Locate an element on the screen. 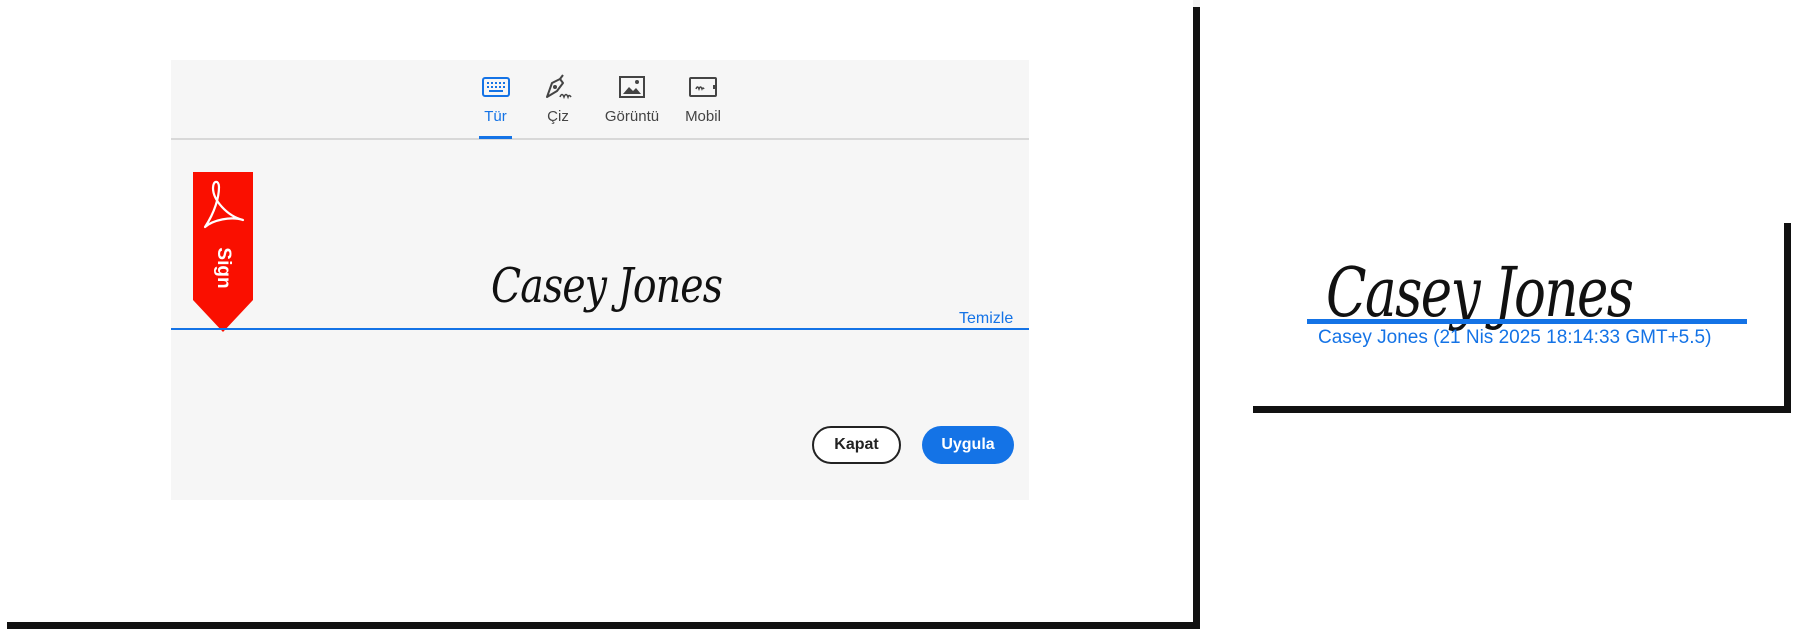 This screenshot has height=635, width=1800. apply-button: Uygula is located at coordinates (968, 445).